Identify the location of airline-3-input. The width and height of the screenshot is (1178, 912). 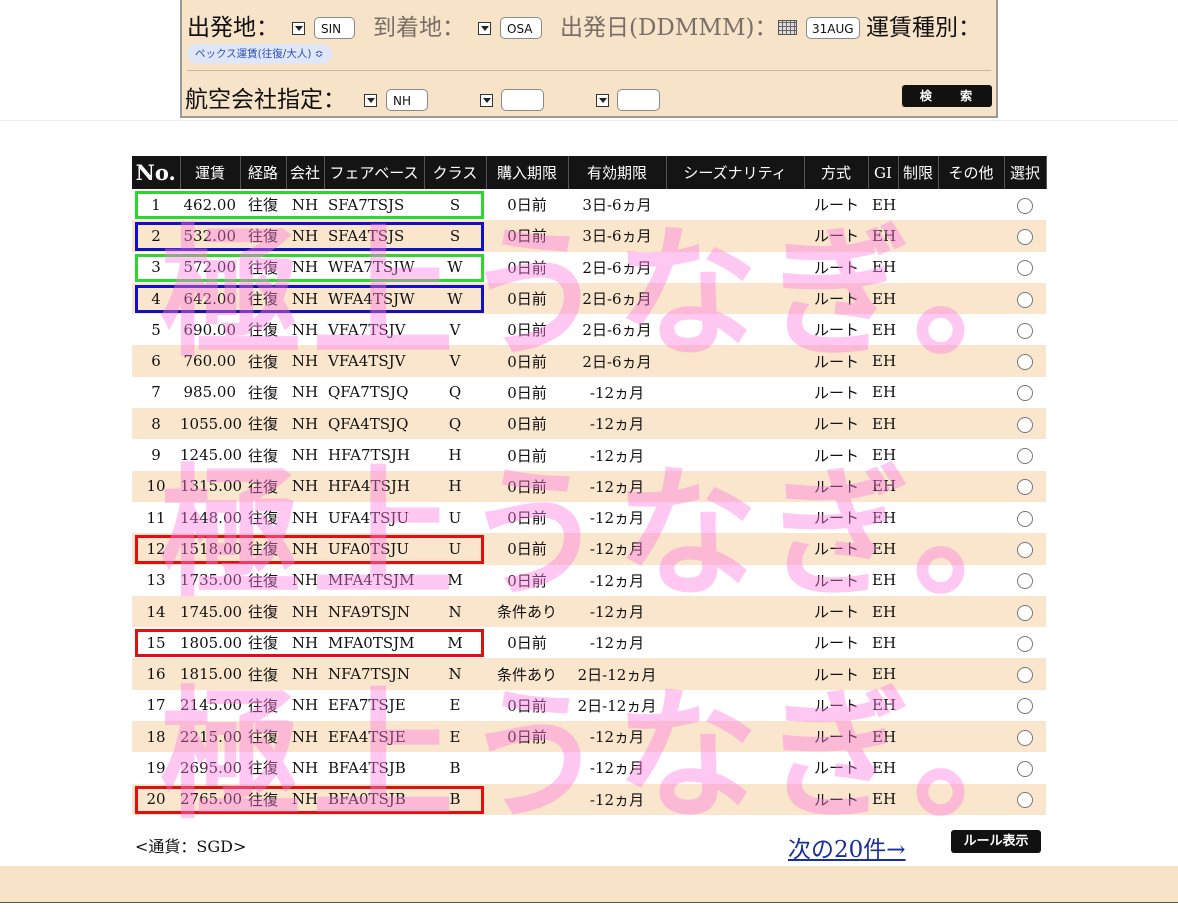
(638, 100).